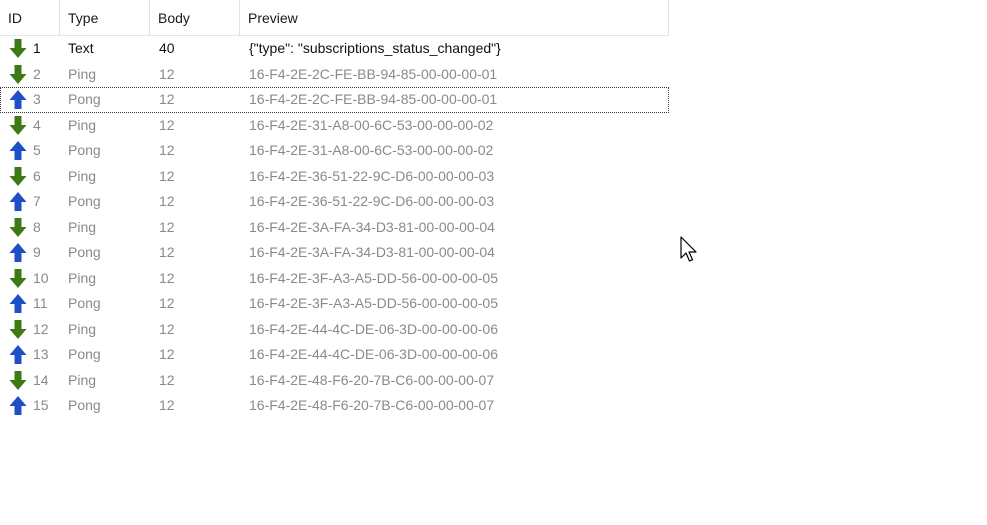 This screenshot has width=987, height=525. I want to click on grid-header: ID Type Body Preview, so click(334, 18).